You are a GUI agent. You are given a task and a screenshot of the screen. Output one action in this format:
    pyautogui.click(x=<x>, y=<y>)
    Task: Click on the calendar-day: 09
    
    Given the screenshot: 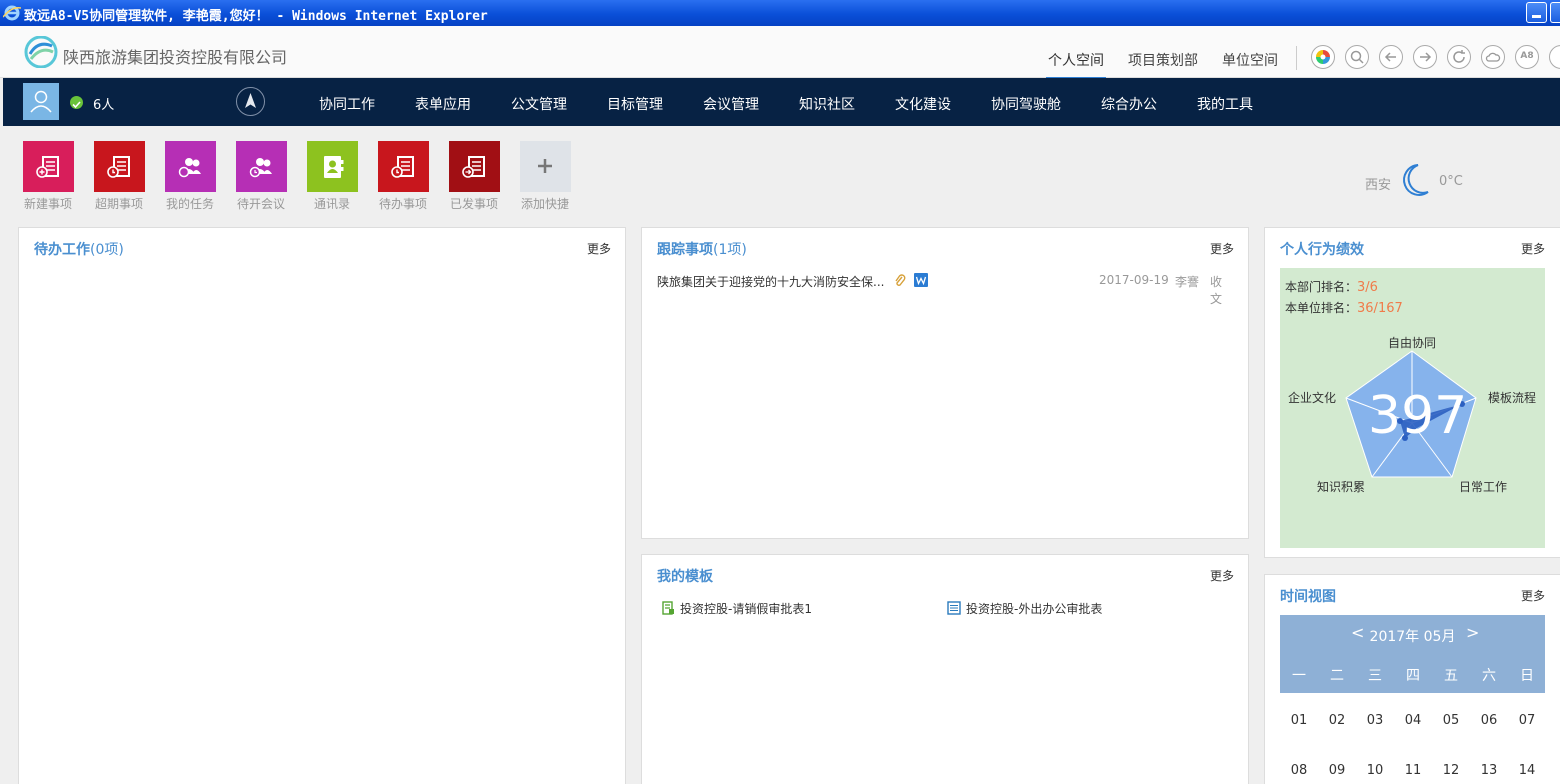 What is the action you would take?
    pyautogui.click(x=1337, y=770)
    